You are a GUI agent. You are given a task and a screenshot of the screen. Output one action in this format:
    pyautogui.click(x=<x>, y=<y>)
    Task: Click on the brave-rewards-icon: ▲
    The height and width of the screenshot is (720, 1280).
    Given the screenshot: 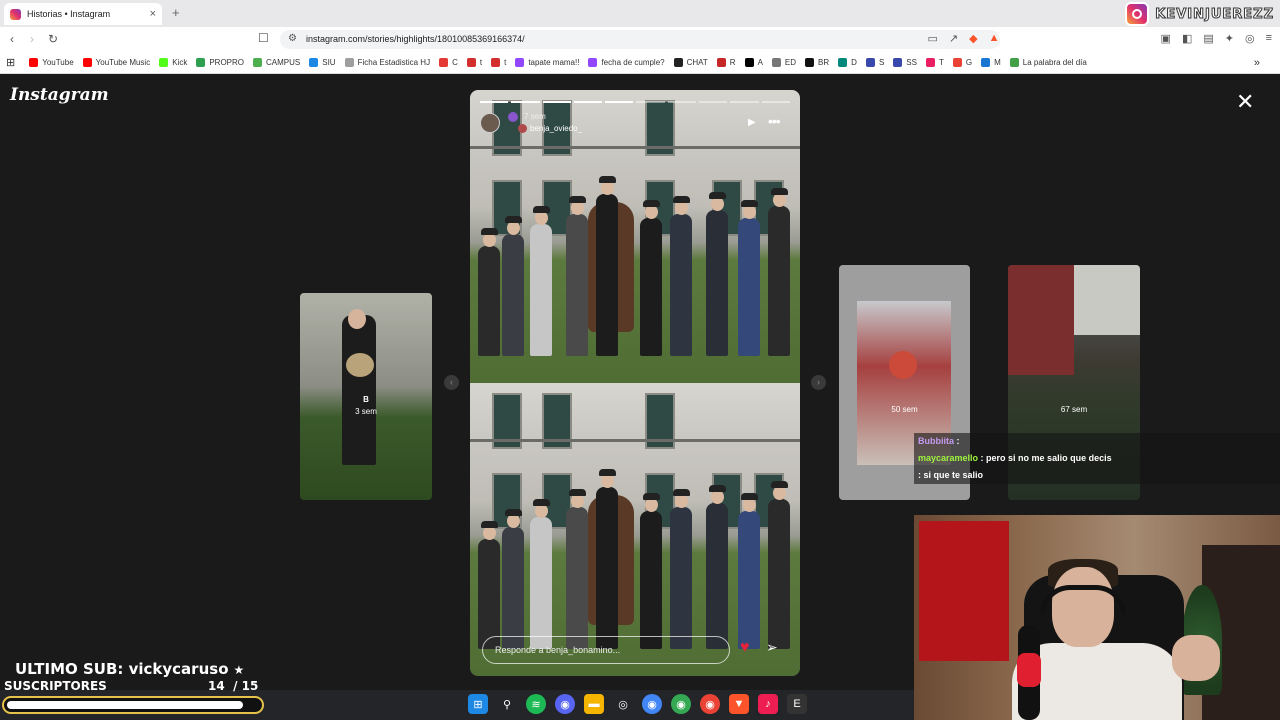 What is the action you would take?
    pyautogui.click(x=994, y=38)
    